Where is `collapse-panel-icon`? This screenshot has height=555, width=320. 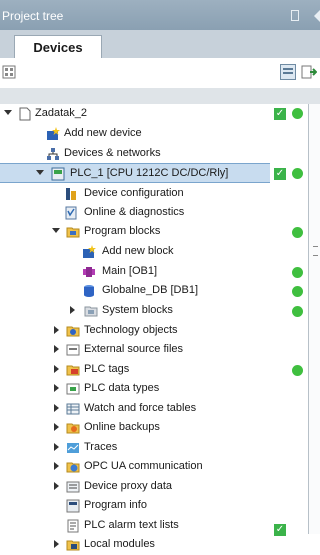
collapse-panel-icon is located at coordinates (317, 16).